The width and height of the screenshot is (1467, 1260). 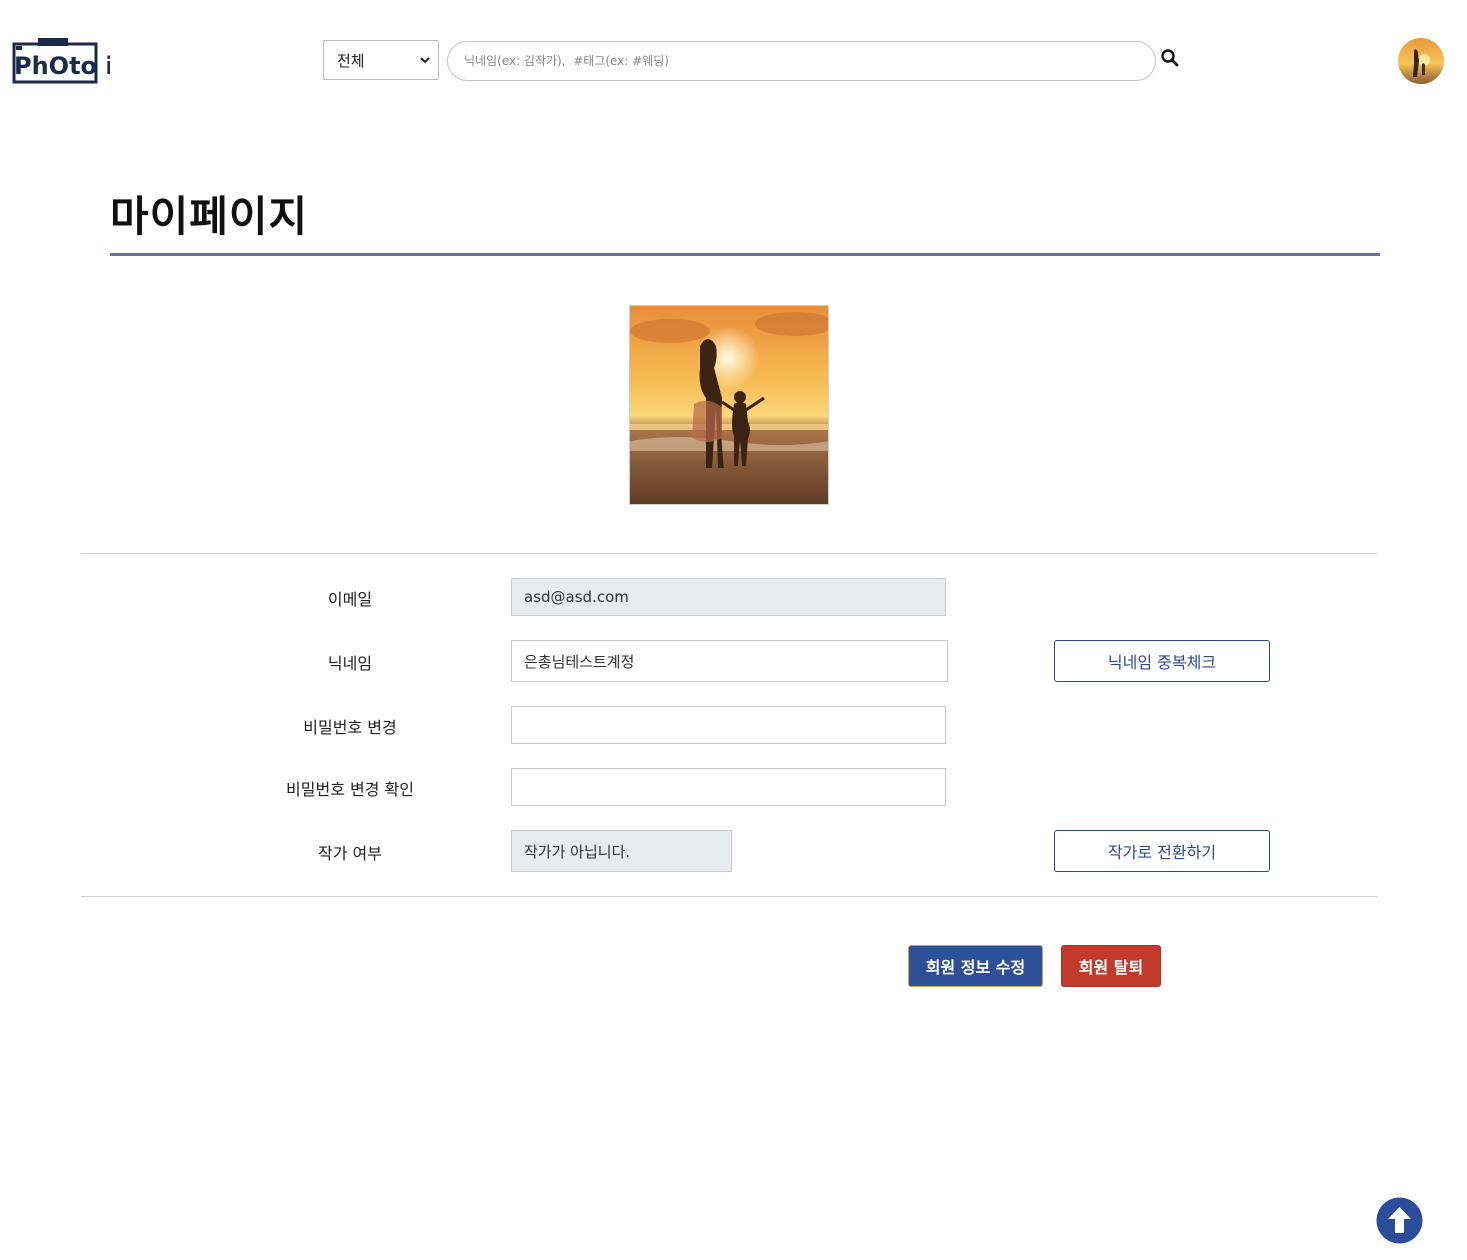 What do you see at coordinates (728, 787) in the screenshot?
I see `password-confirm-field` at bounding box center [728, 787].